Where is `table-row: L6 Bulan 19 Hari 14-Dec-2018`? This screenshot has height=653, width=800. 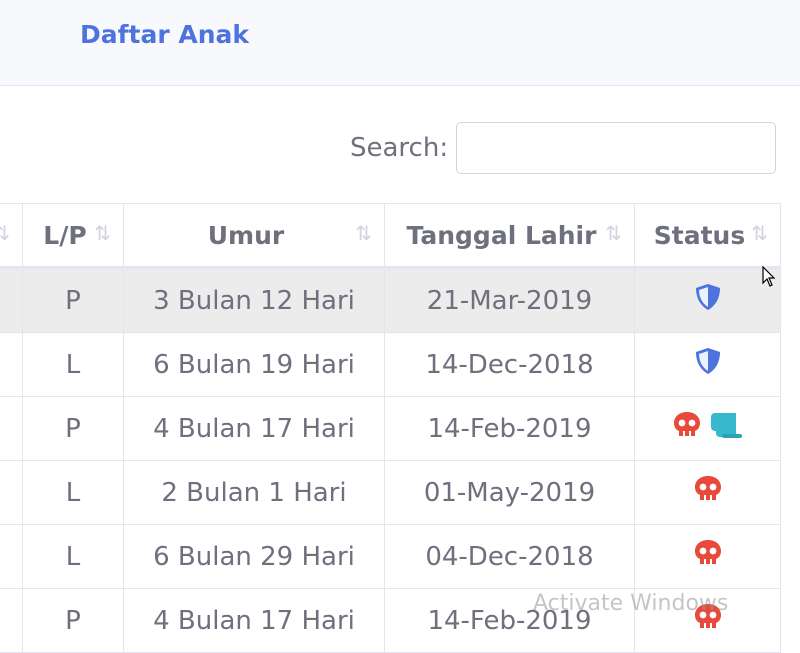 table-row: L6 Bulan 19 Hari 14-Dec-2018 is located at coordinates (390, 364).